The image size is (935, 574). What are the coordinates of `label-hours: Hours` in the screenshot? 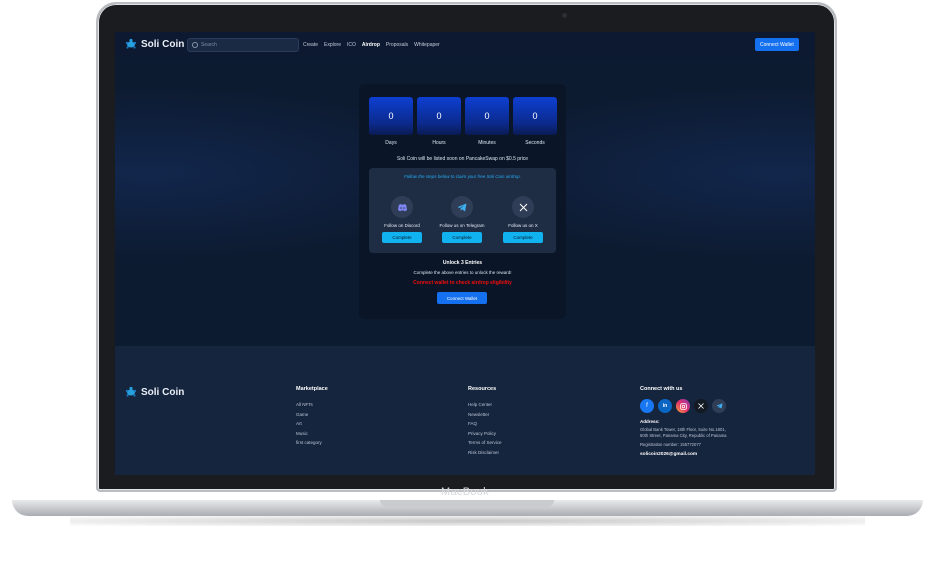 It's located at (439, 143).